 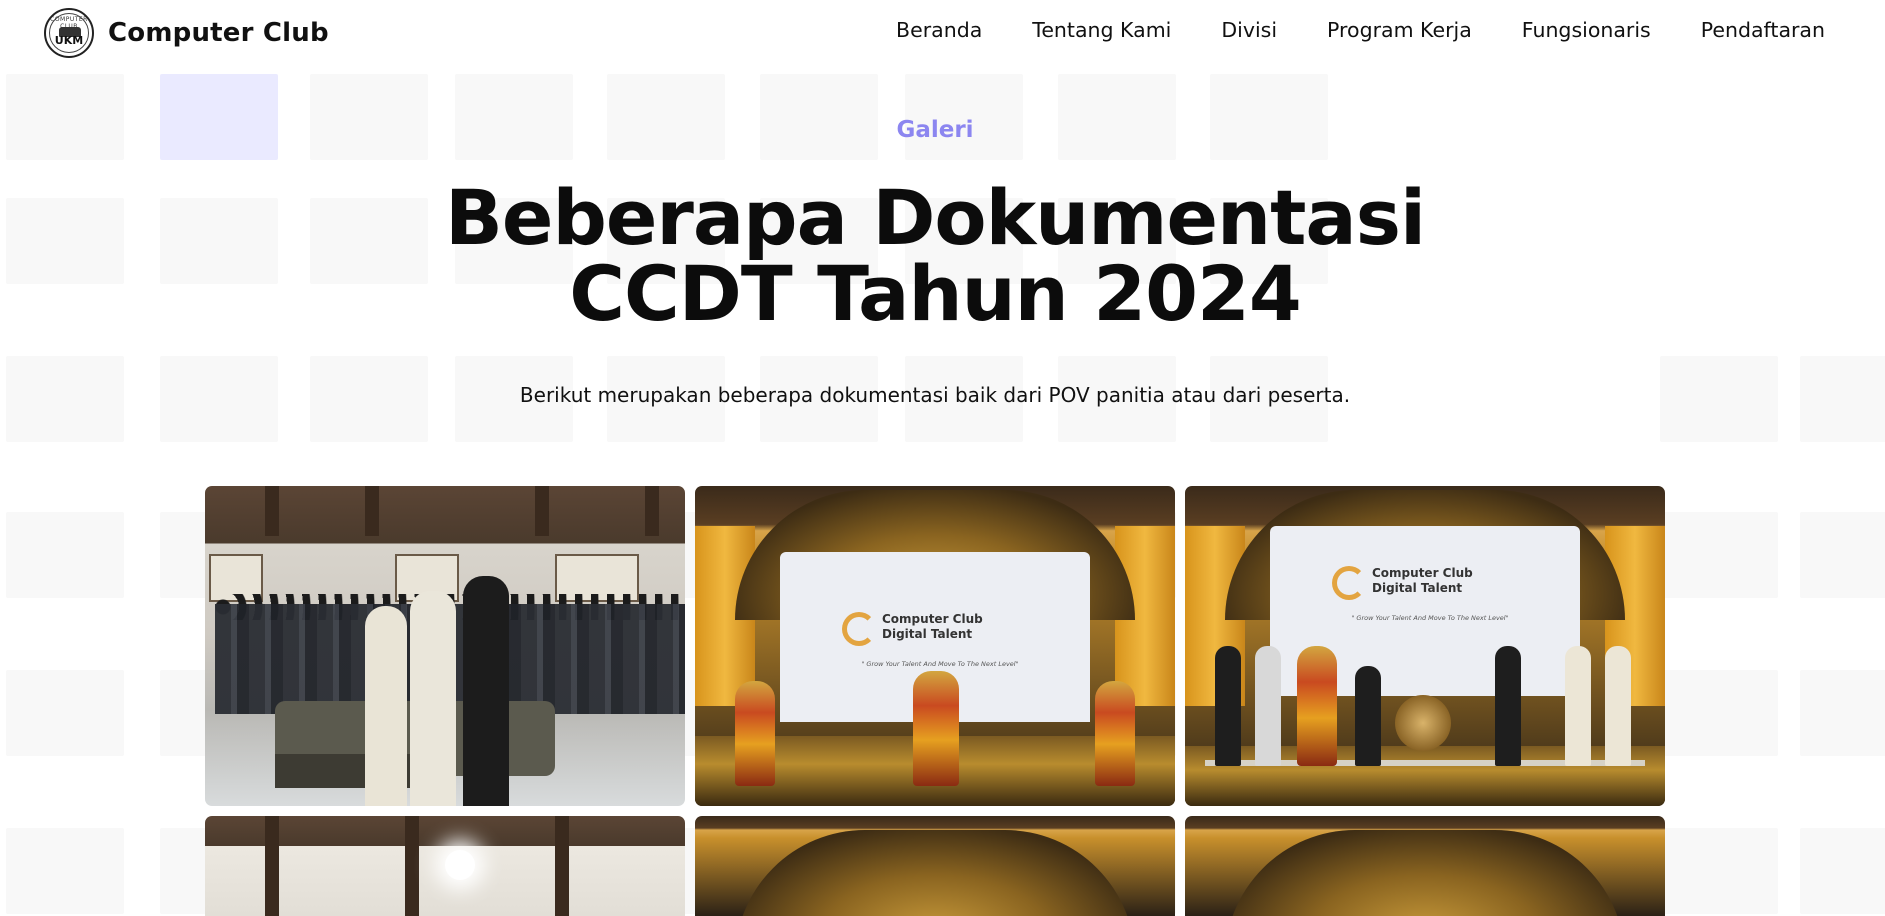 I want to click on nav-link-tentang-kami: Tentang Kami, so click(x=1101, y=30).